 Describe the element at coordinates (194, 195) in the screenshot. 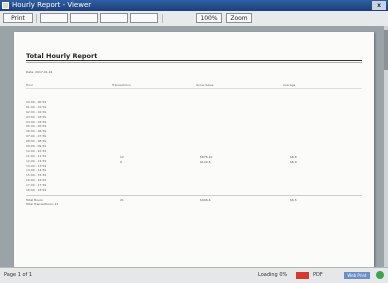

I see `totals-divider` at that location.